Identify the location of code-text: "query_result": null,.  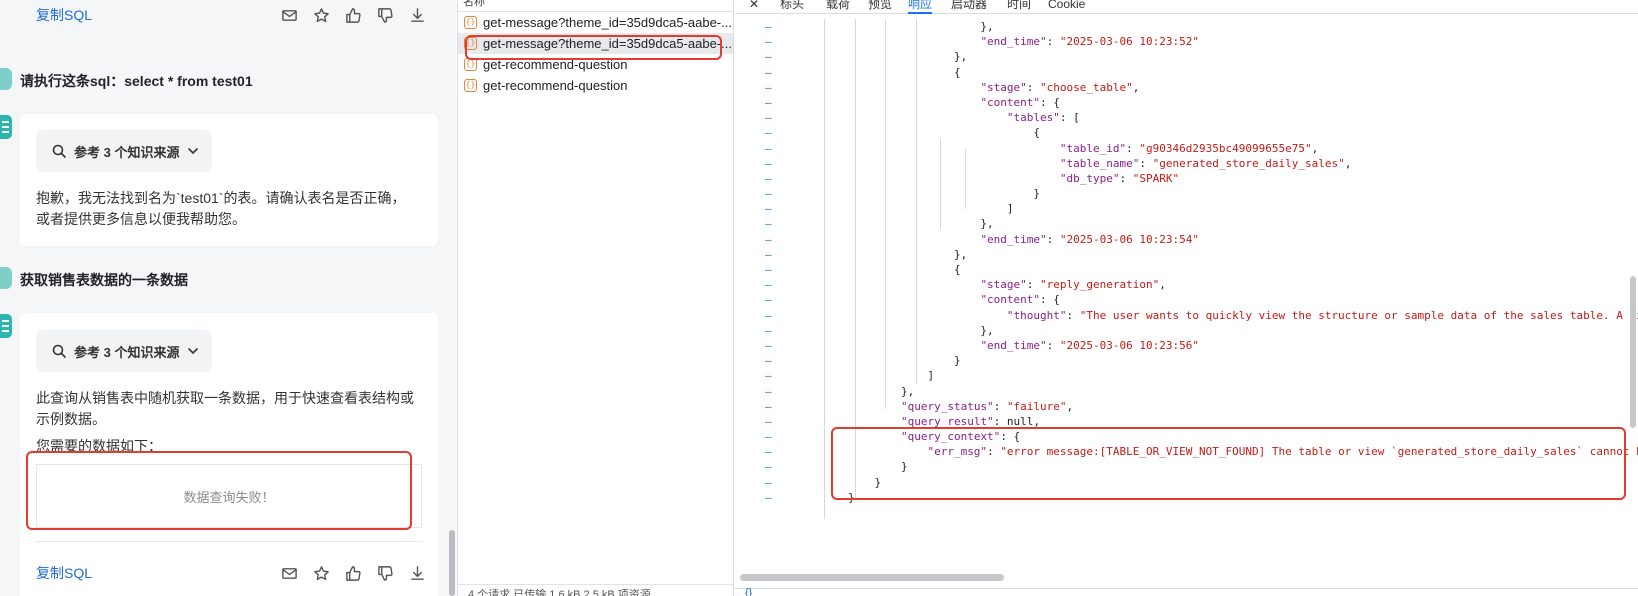
(970, 421).